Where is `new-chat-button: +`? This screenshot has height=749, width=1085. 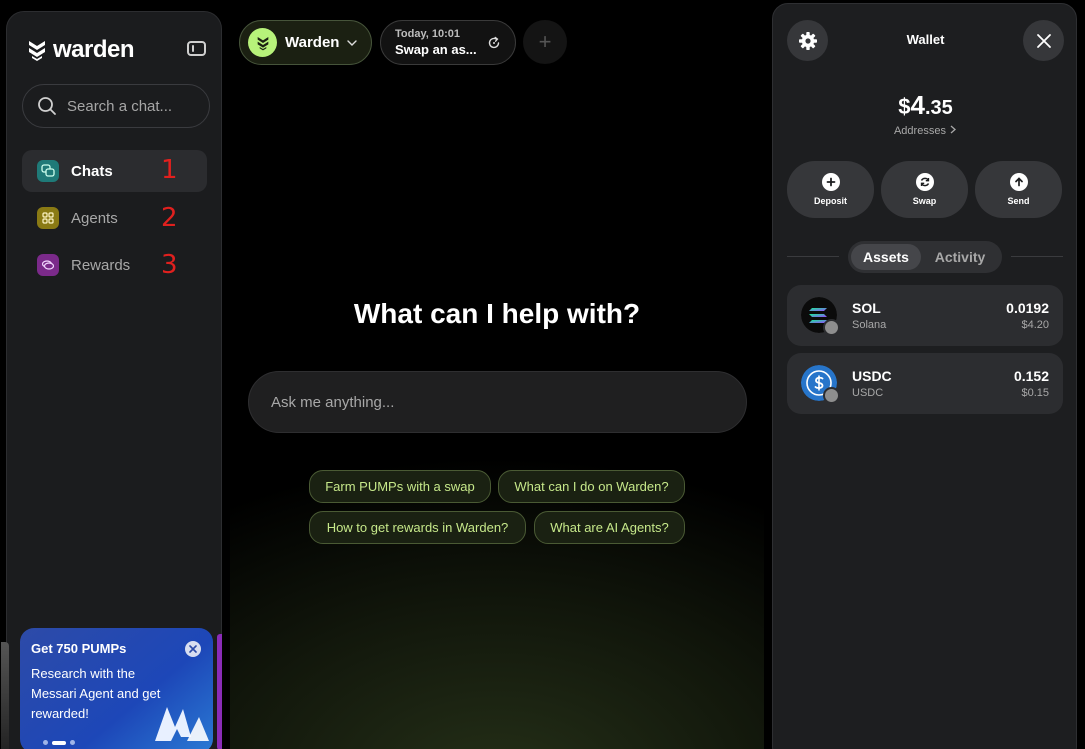 new-chat-button: + is located at coordinates (545, 42).